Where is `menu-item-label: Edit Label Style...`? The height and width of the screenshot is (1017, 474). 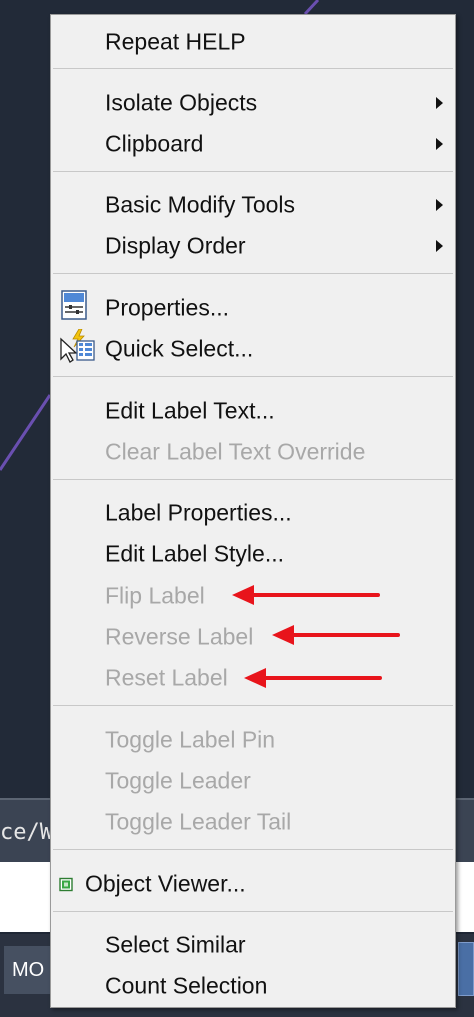
menu-item-label: Edit Label Style... is located at coordinates (194, 553).